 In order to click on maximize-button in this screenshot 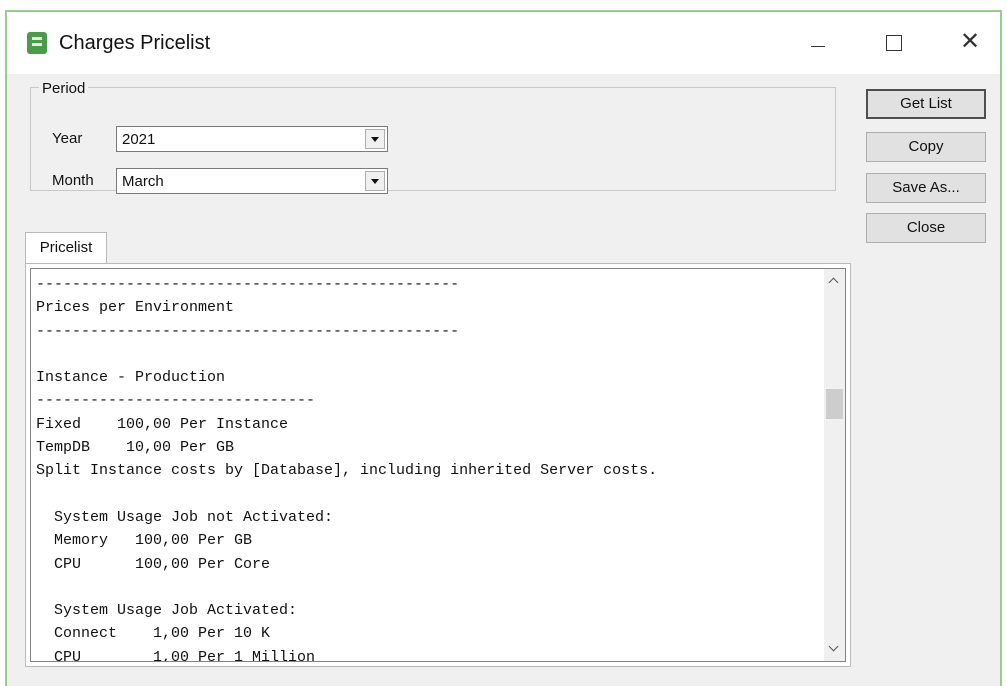, I will do `click(894, 42)`.